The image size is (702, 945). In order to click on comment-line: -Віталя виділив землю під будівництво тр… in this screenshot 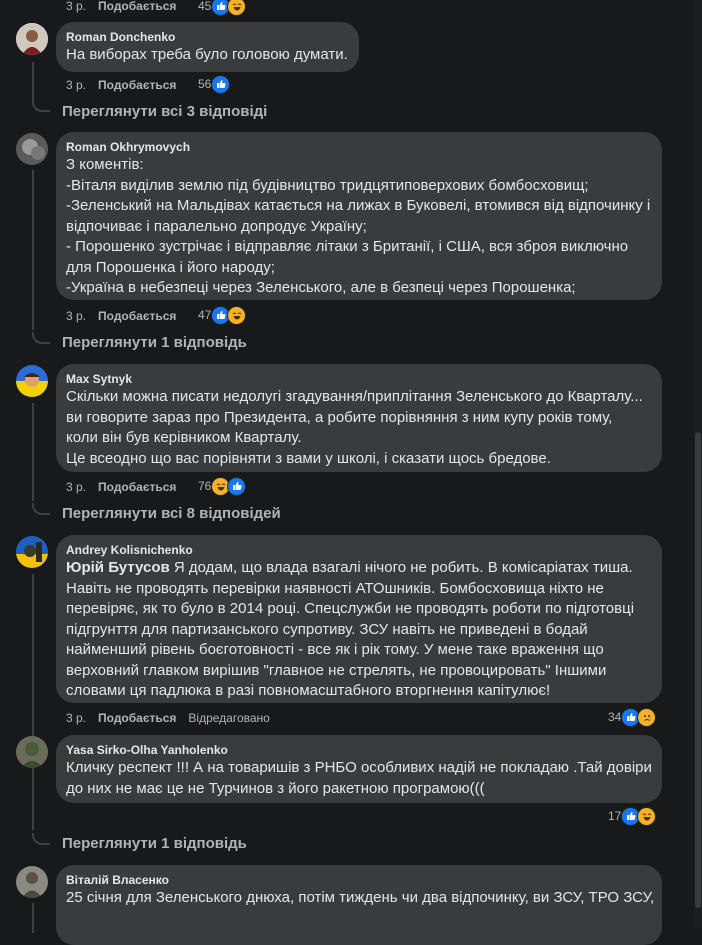, I will do `click(327, 185)`.